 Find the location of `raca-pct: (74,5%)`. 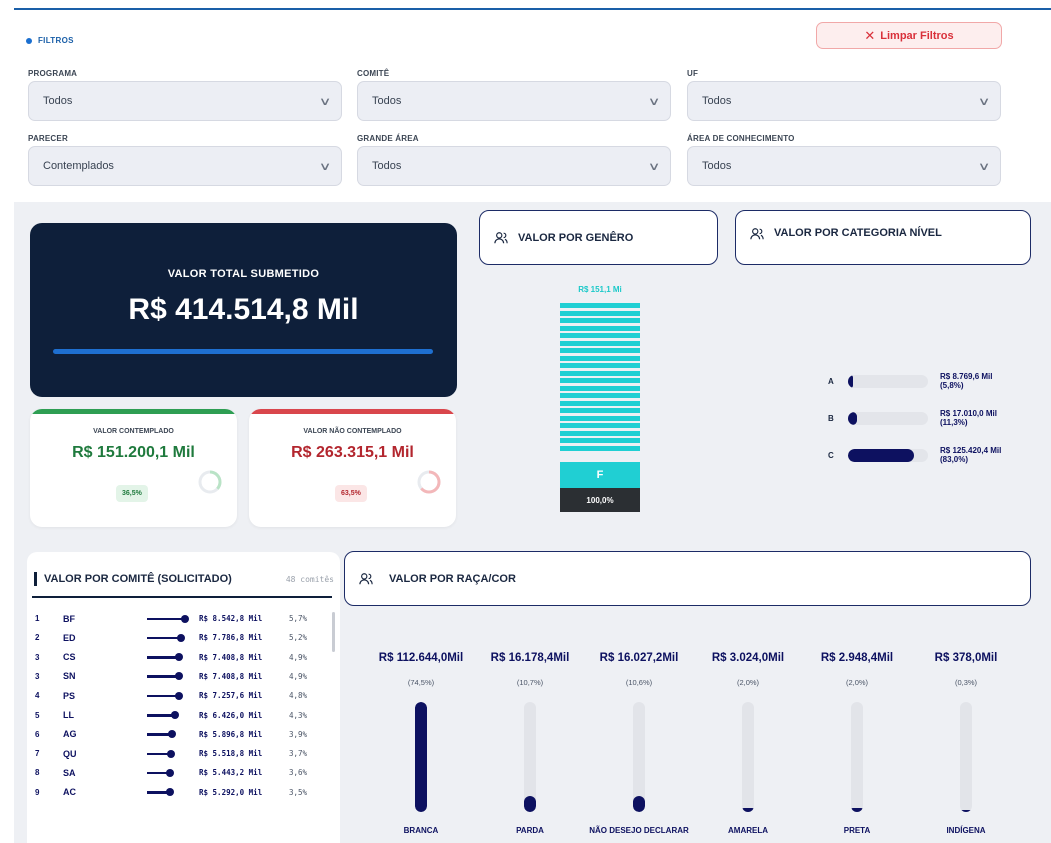

raca-pct: (74,5%) is located at coordinates (421, 682).